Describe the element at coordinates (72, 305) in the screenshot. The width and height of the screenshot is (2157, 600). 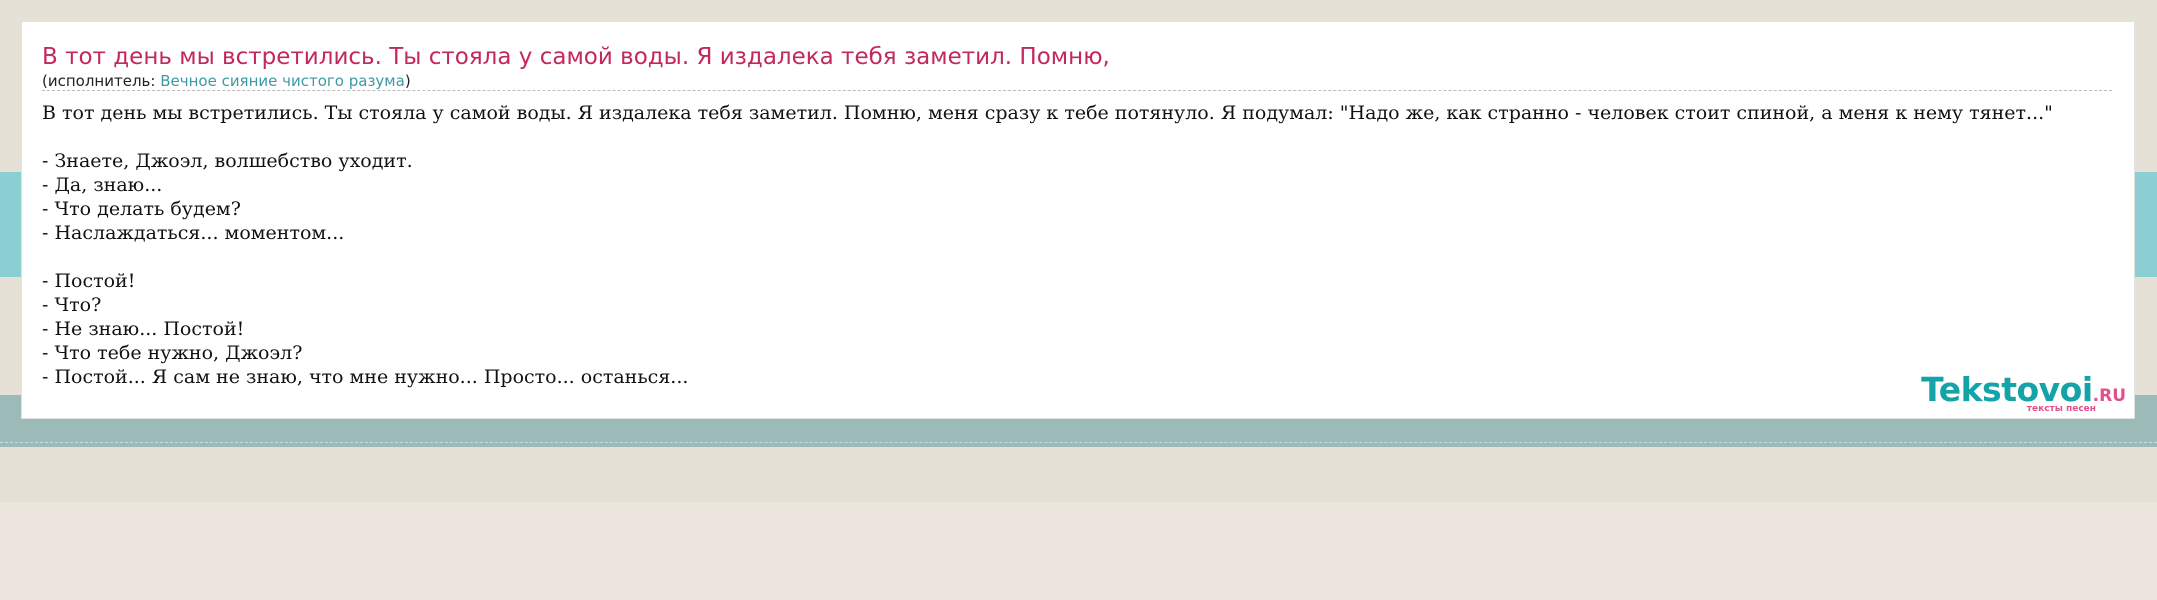
I see `lyrics-line: - Что?` at that location.